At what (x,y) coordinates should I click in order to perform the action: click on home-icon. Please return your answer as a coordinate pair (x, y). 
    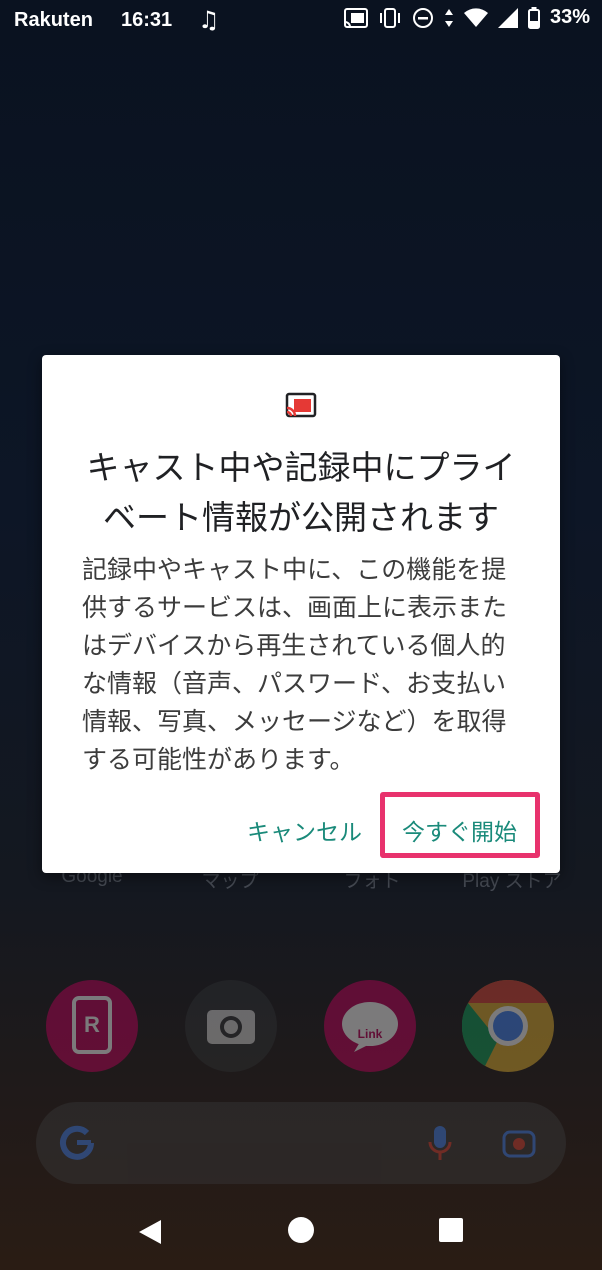
    Looking at the image, I should click on (301, 1230).